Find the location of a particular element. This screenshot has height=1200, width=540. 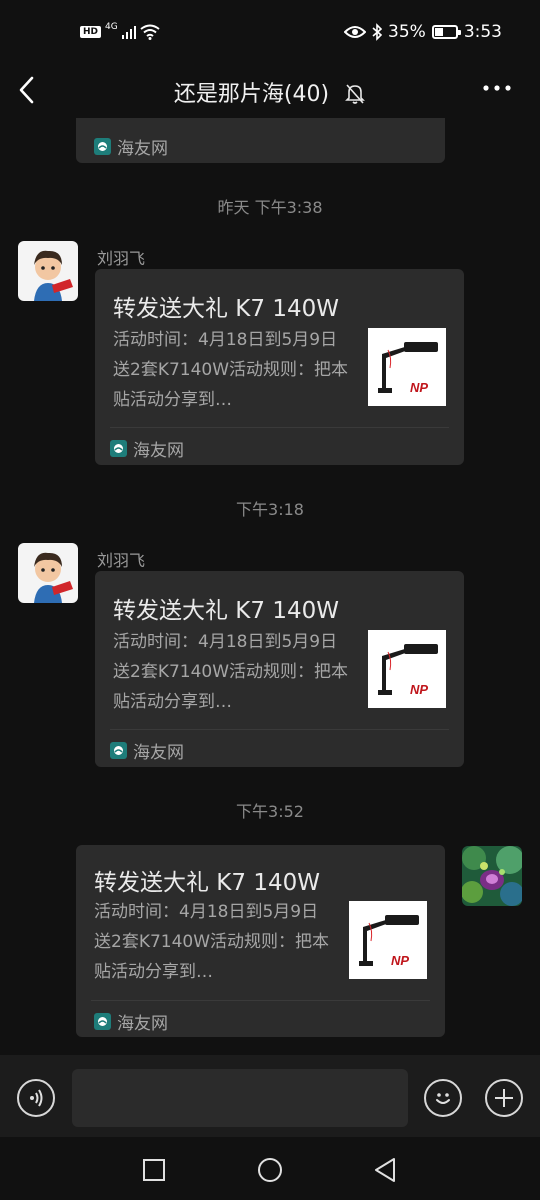

nav-back-icon is located at coordinates (385, 1170).